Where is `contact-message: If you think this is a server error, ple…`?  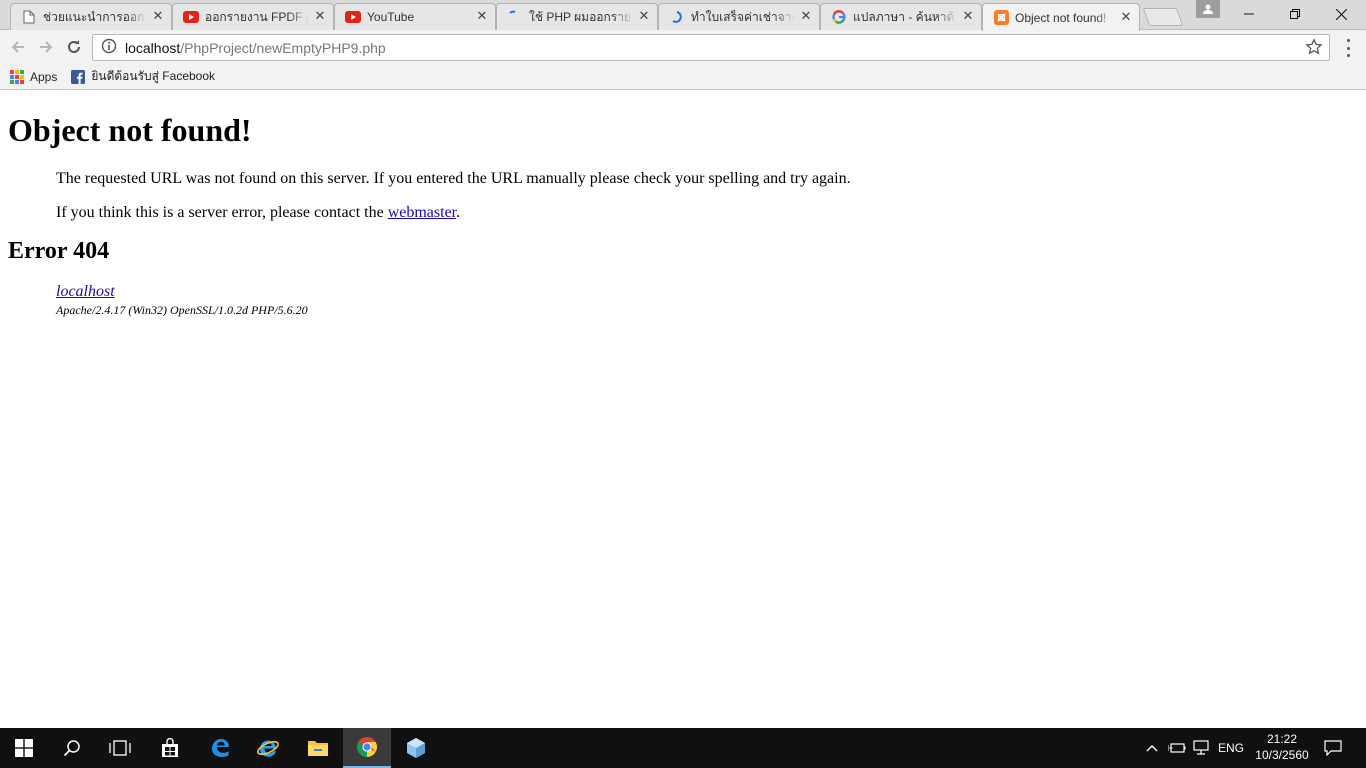
contact-message: If you think this is a server error, ple… is located at coordinates (707, 213).